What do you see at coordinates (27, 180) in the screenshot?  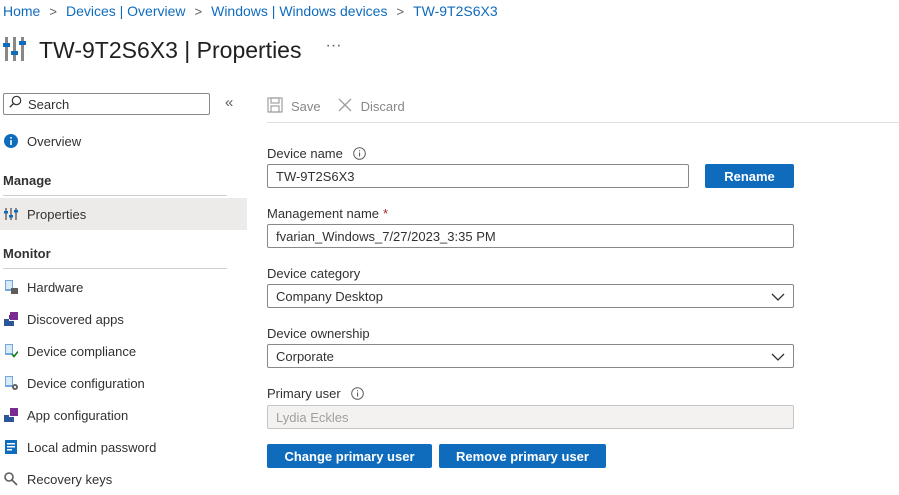 I see `sidebar-section-manage: Manage` at bounding box center [27, 180].